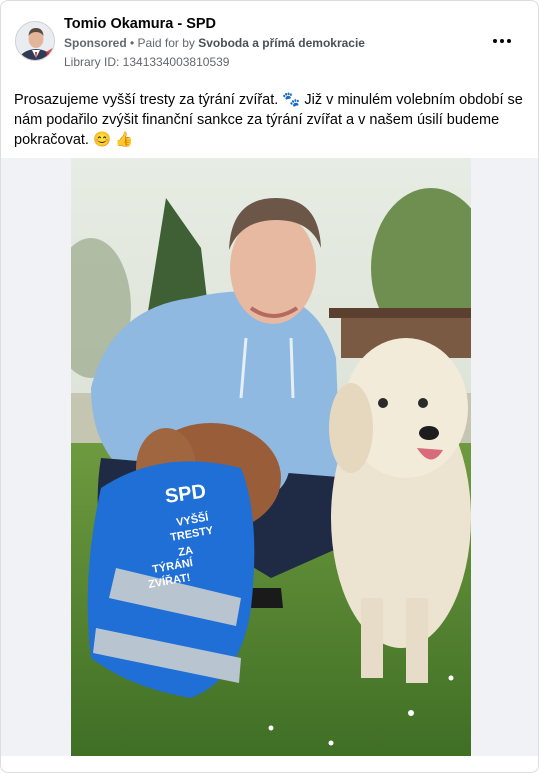 The height and width of the screenshot is (773, 539). I want to click on page-name: Tomio Okamura - SPD, so click(140, 24).